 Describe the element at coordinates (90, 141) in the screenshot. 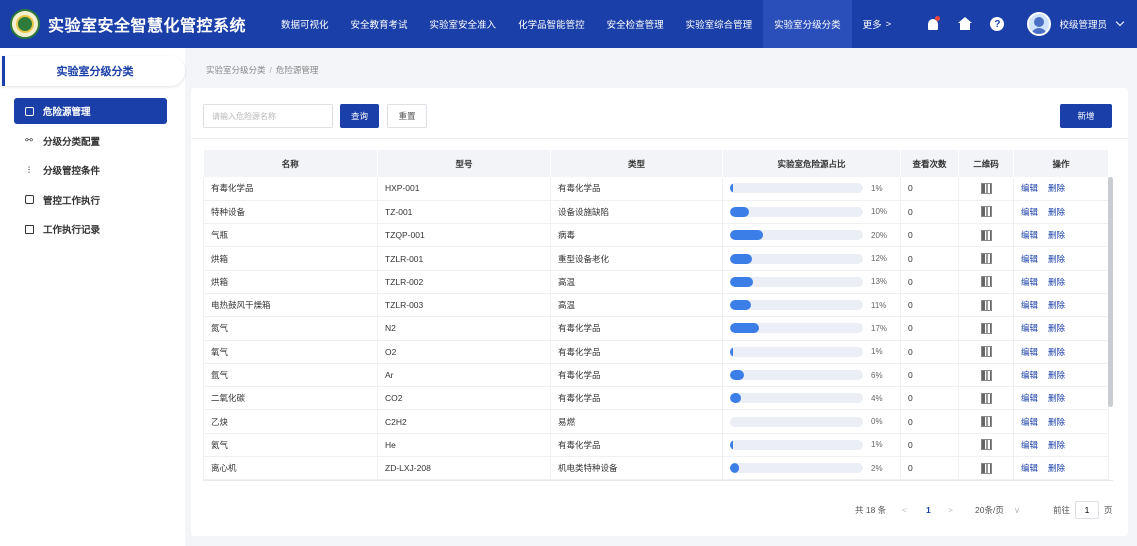

I see `sidebar-item-1: ⚯ 分级分类配置` at that location.